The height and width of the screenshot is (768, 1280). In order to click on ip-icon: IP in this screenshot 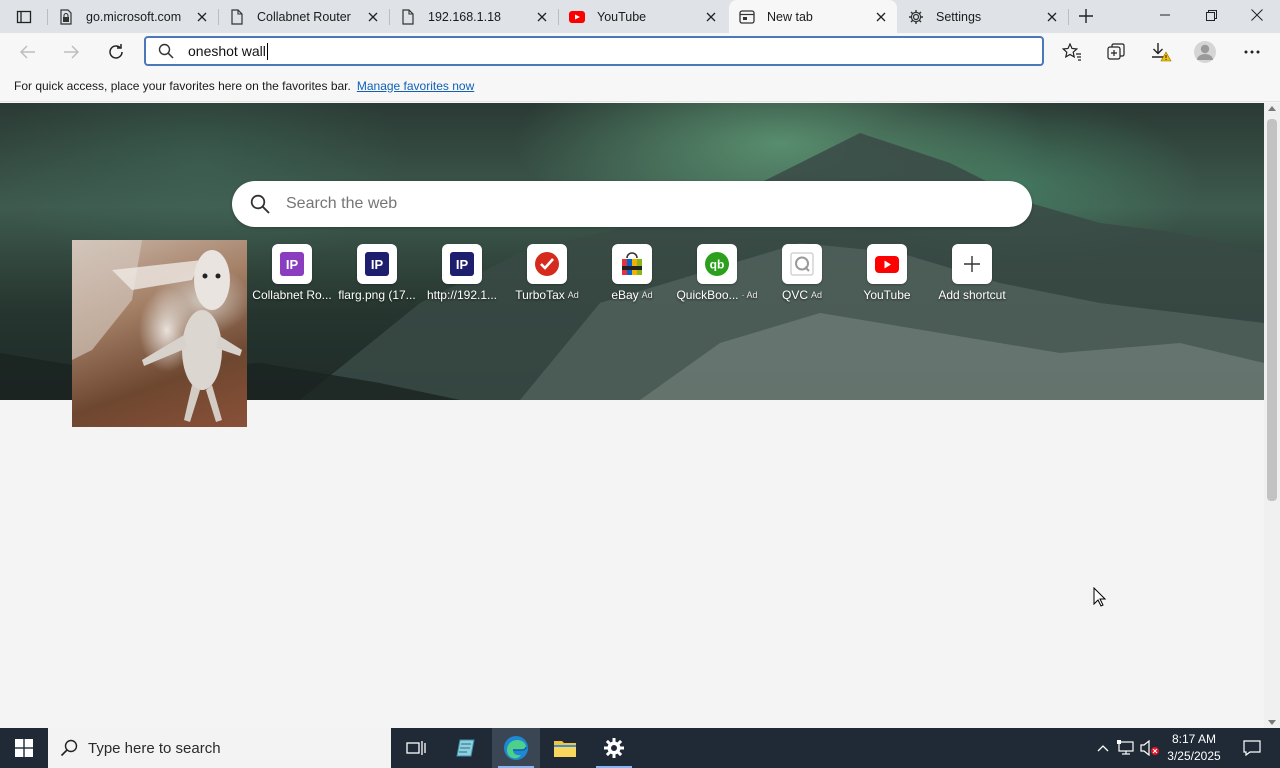, I will do `click(462, 264)`.